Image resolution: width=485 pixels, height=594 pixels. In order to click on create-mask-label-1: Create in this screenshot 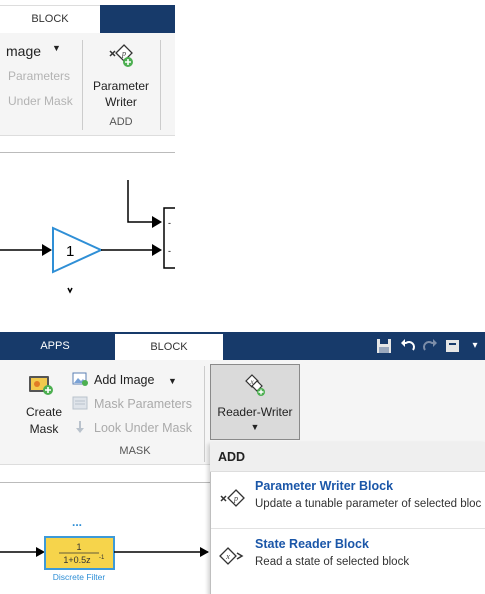, I will do `click(44, 412)`.